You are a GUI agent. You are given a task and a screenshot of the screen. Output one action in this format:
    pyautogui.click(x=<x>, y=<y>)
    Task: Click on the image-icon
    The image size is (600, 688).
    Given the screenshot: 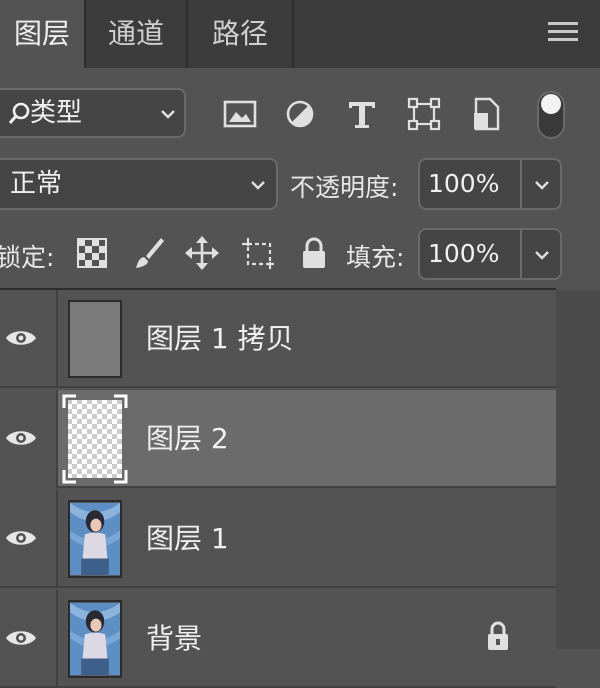 What is the action you would take?
    pyautogui.click(x=240, y=114)
    